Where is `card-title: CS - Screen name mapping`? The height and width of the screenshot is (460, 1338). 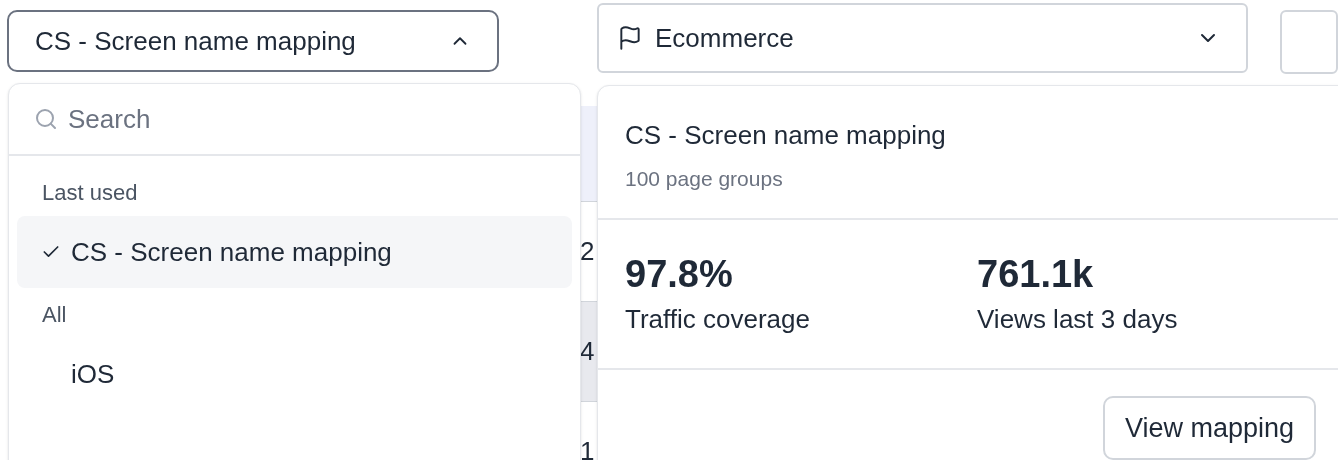
card-title: CS - Screen name mapping is located at coordinates (786, 135).